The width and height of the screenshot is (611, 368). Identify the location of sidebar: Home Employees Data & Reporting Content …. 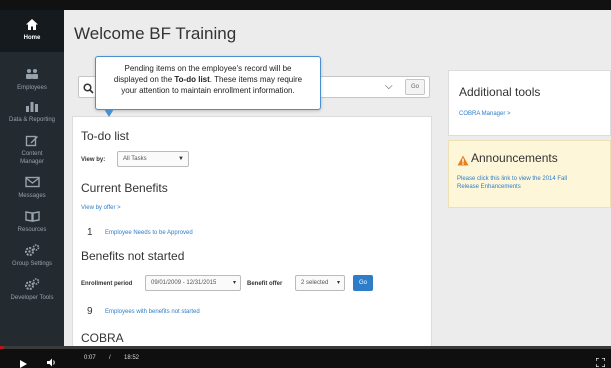
(32, 178).